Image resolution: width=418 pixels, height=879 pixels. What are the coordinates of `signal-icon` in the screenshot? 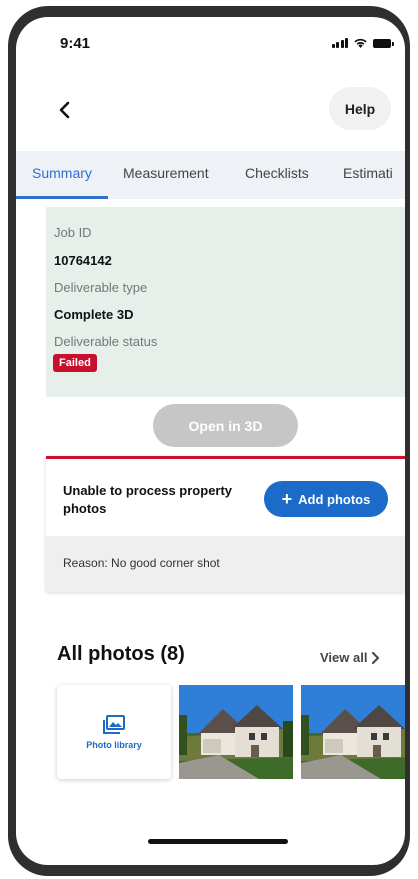 It's located at (339, 43).